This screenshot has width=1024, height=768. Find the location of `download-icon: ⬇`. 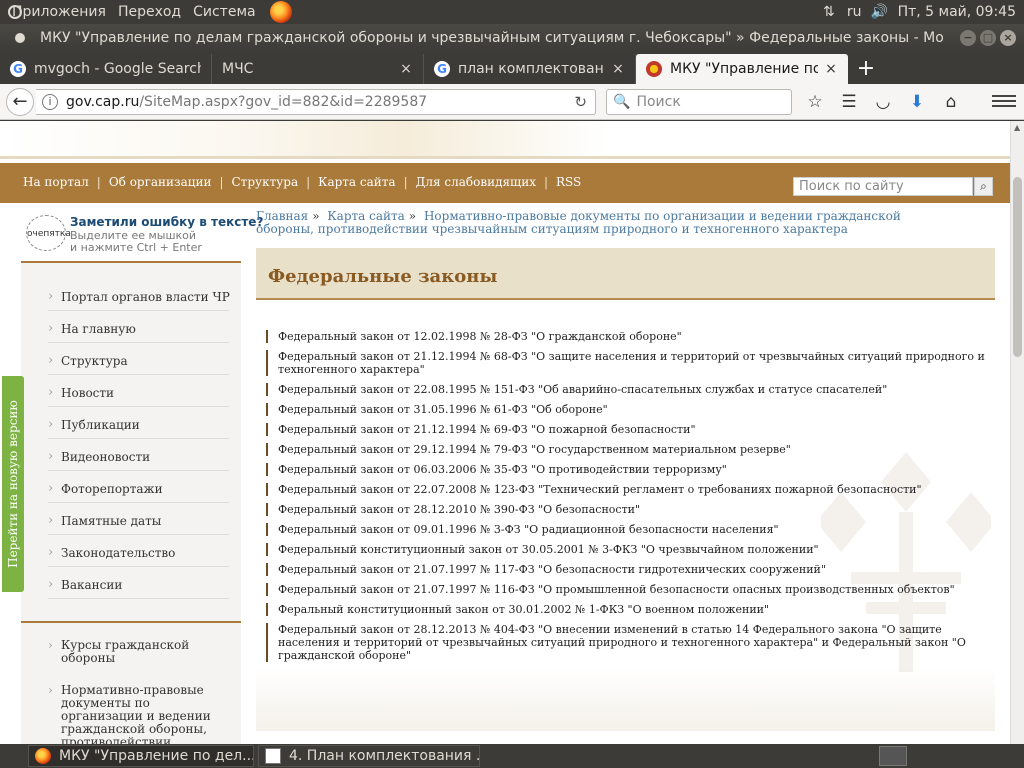

download-icon: ⬇ is located at coordinates (917, 102).